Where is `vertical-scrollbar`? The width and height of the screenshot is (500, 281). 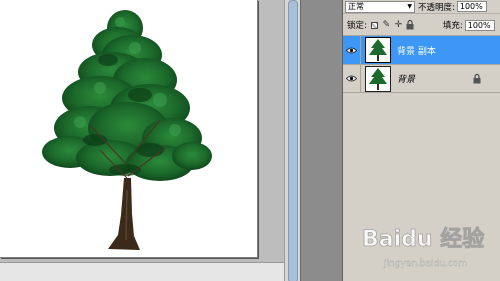
vertical-scrollbar is located at coordinates (292, 140).